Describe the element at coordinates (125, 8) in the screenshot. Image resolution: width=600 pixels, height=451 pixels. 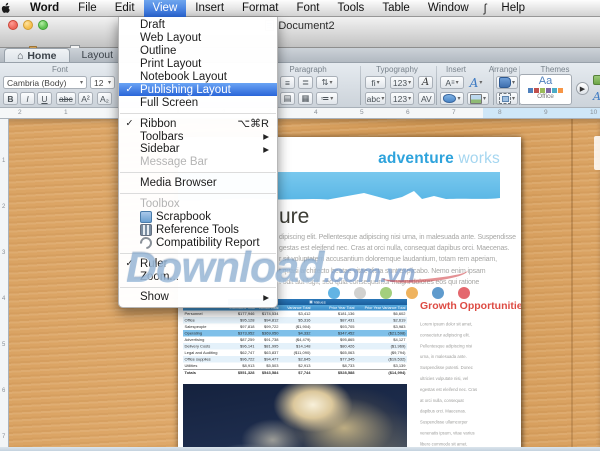
I see `menubar-item-edit: Edit` at that location.